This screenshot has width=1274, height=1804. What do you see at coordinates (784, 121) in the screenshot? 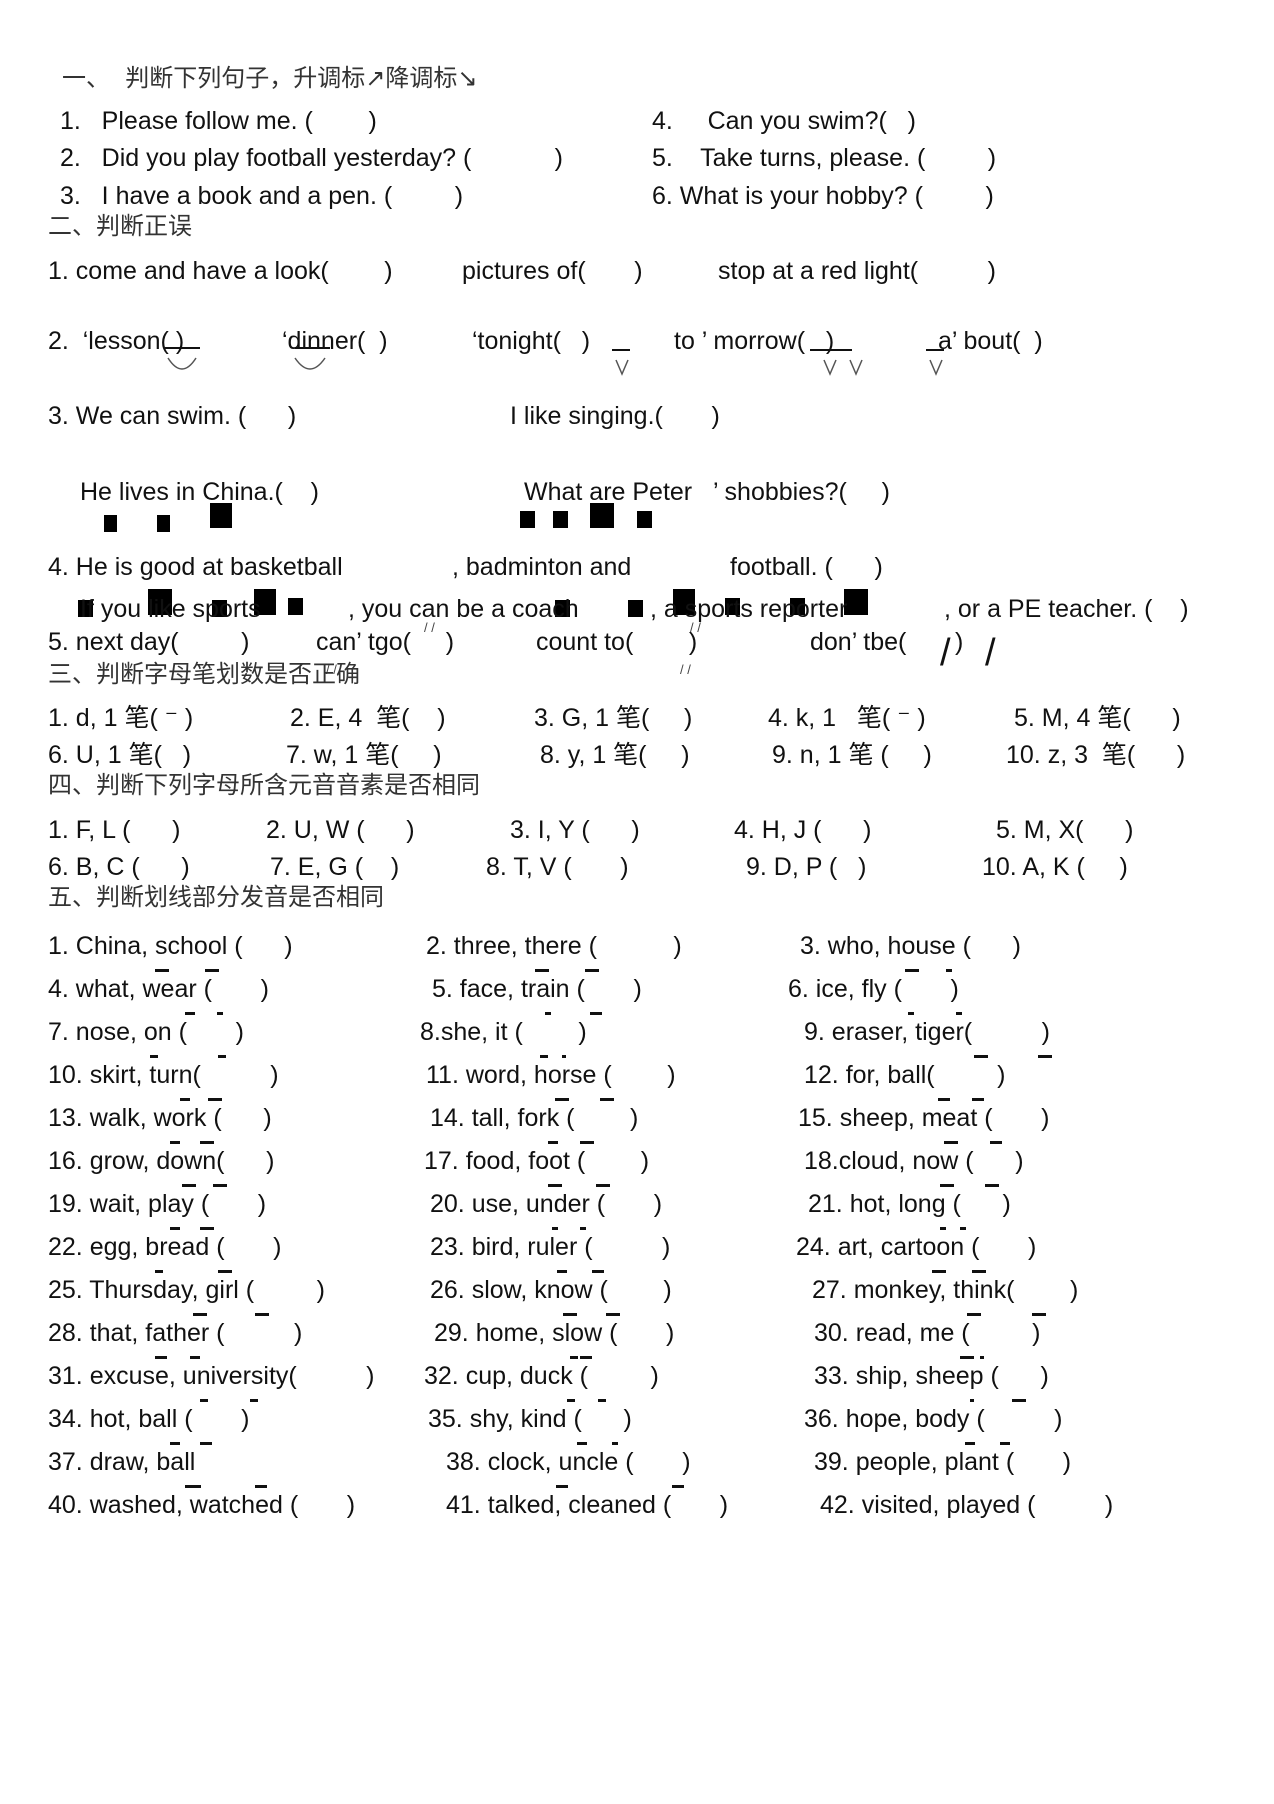
I see `s1-item-4: 4. Can you swim?( )` at bounding box center [784, 121].